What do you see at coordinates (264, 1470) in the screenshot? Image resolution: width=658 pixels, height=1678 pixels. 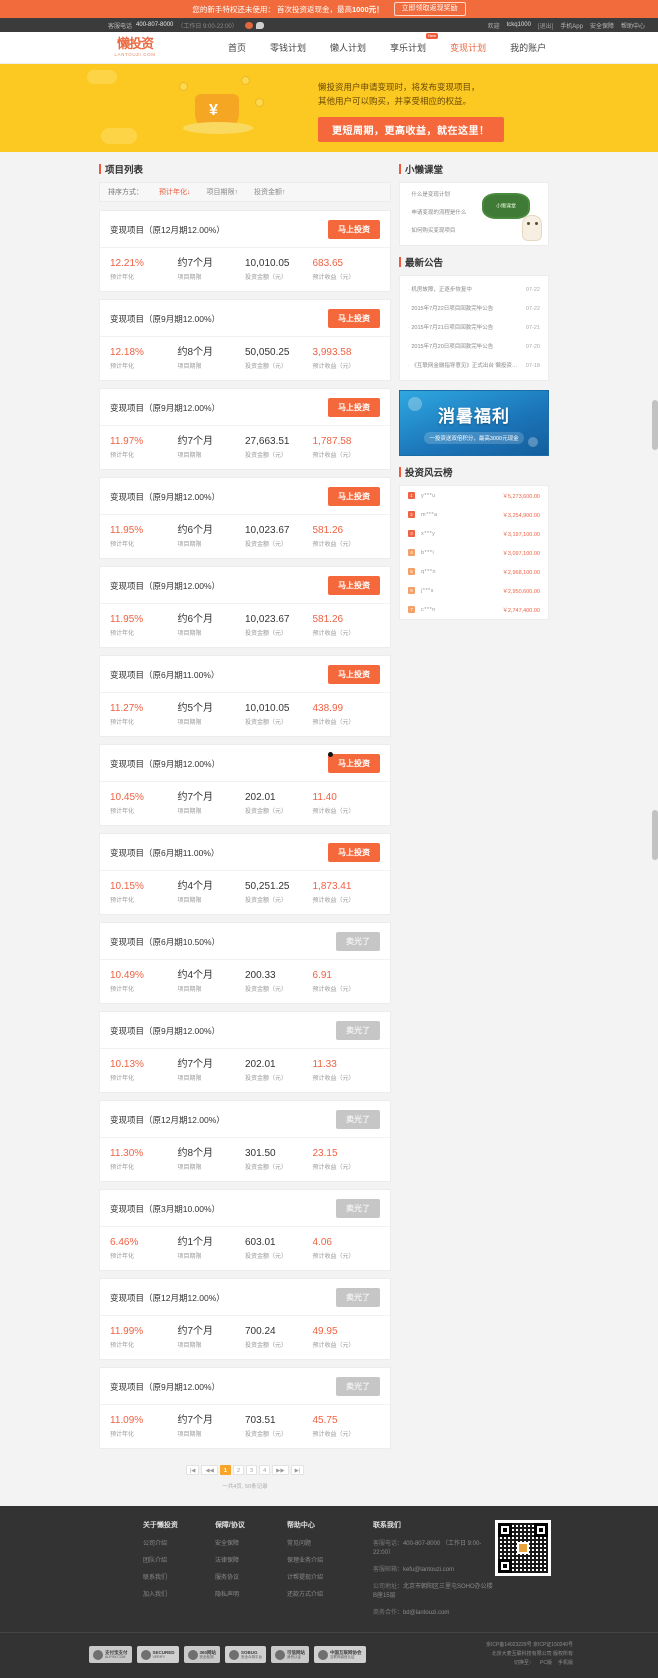 I see `pagination-page-4: 4` at bounding box center [264, 1470].